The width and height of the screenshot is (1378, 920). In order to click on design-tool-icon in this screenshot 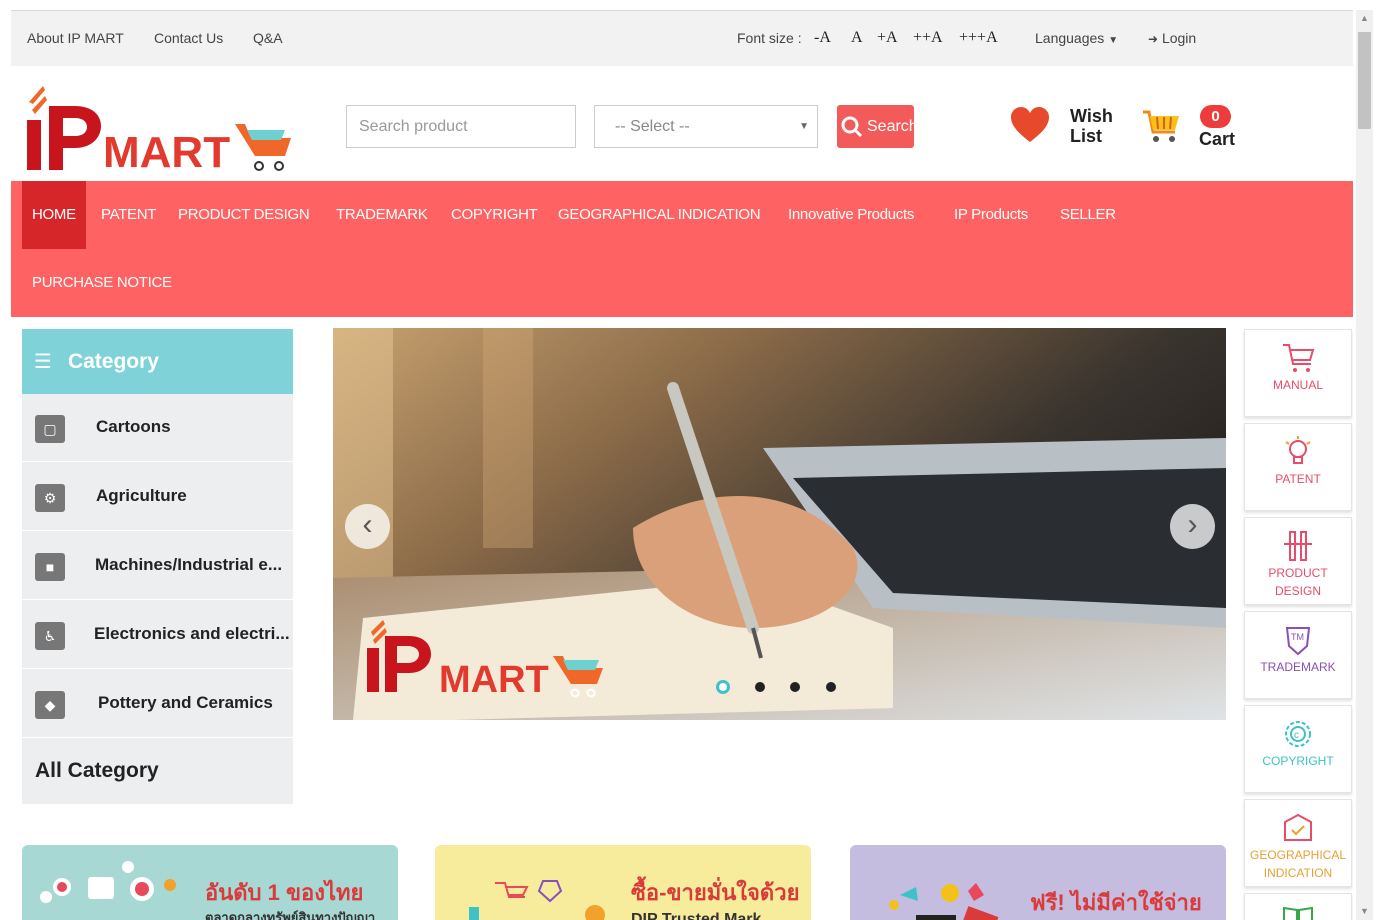, I will do `click(1298, 546)`.